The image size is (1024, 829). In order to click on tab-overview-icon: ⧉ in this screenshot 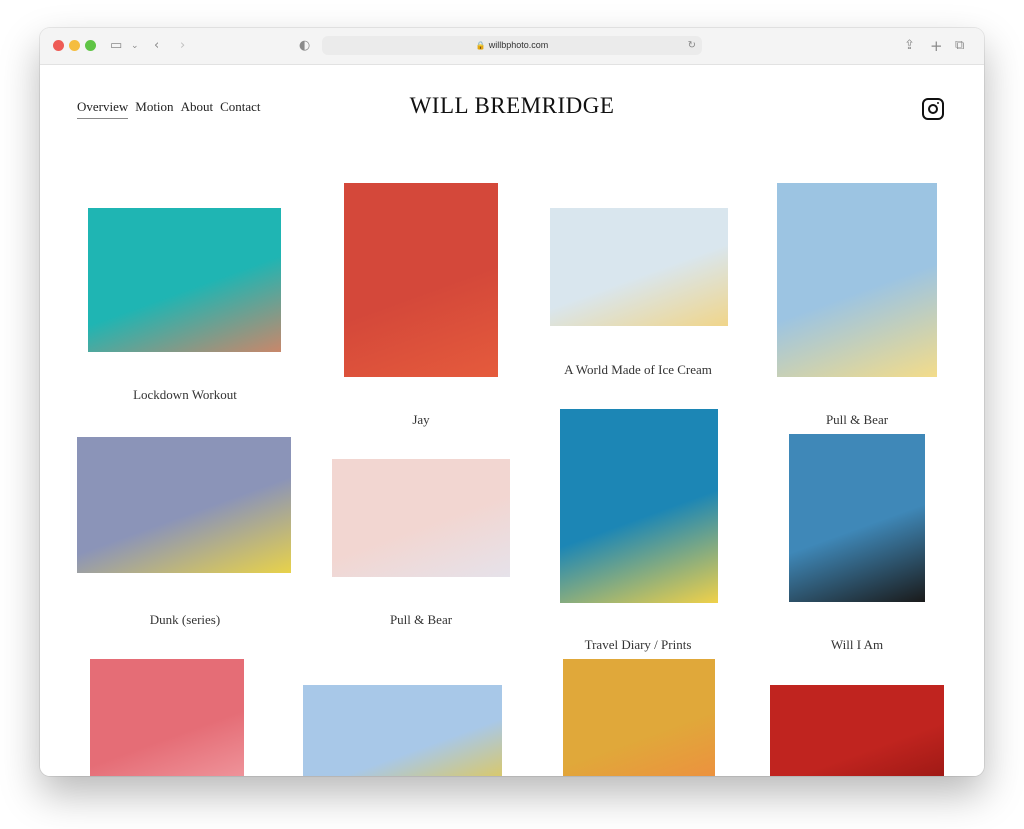, I will do `click(959, 46)`.